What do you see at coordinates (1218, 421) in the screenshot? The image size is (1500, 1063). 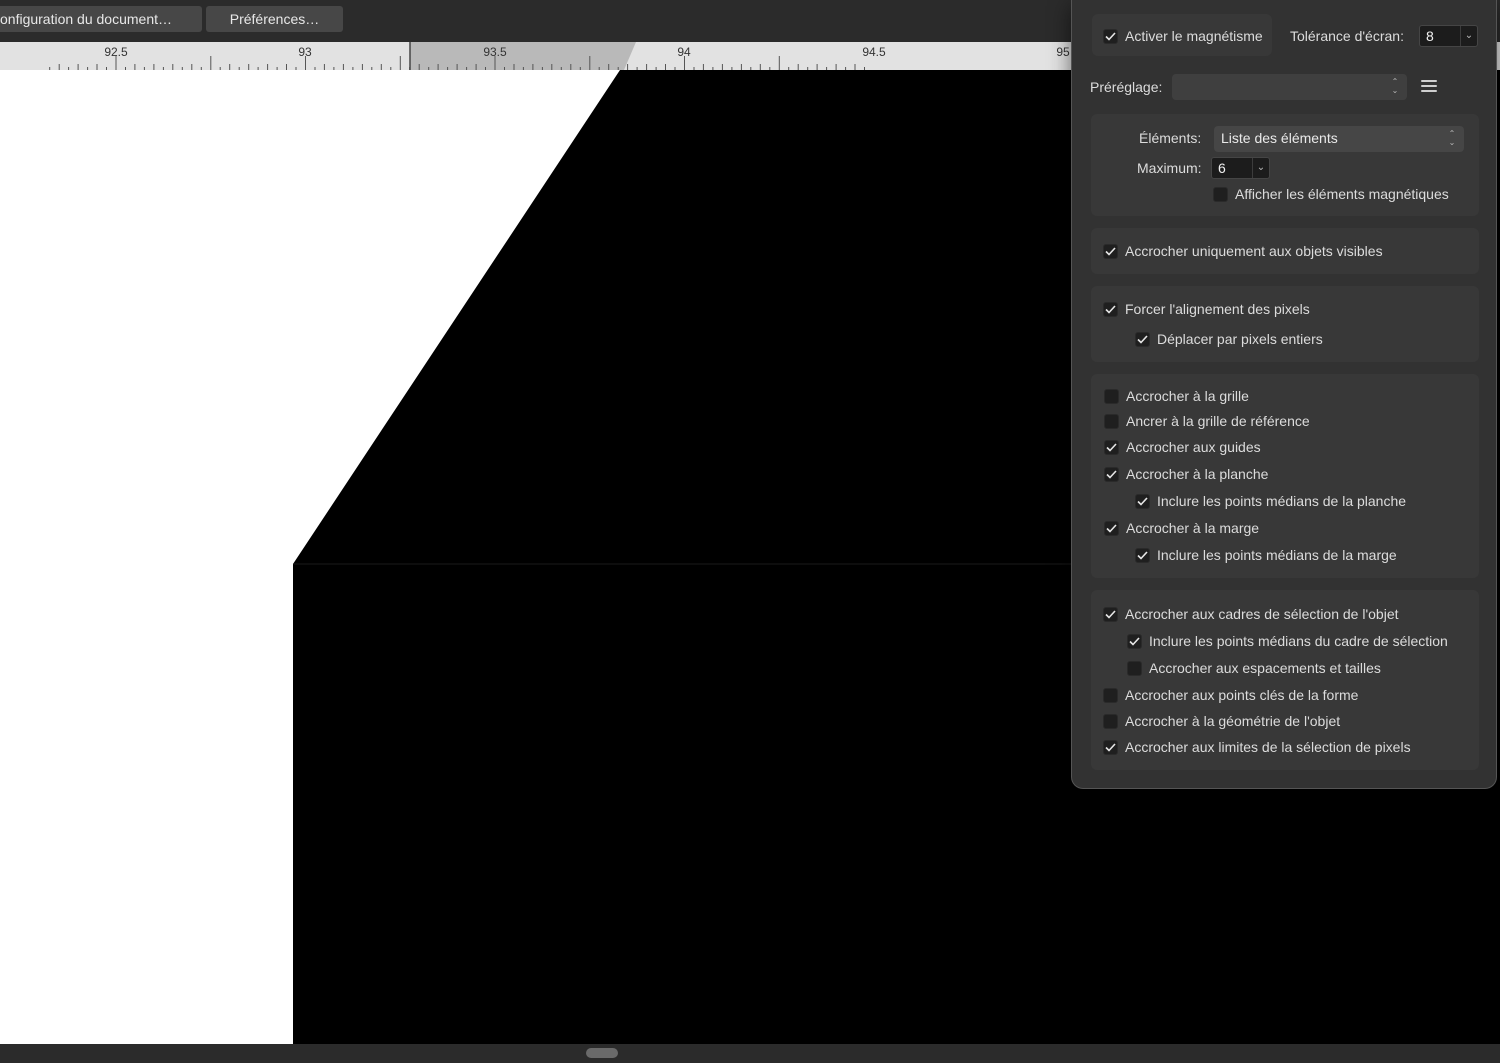 I see `option-label: Ancrer à la grille de référence` at bounding box center [1218, 421].